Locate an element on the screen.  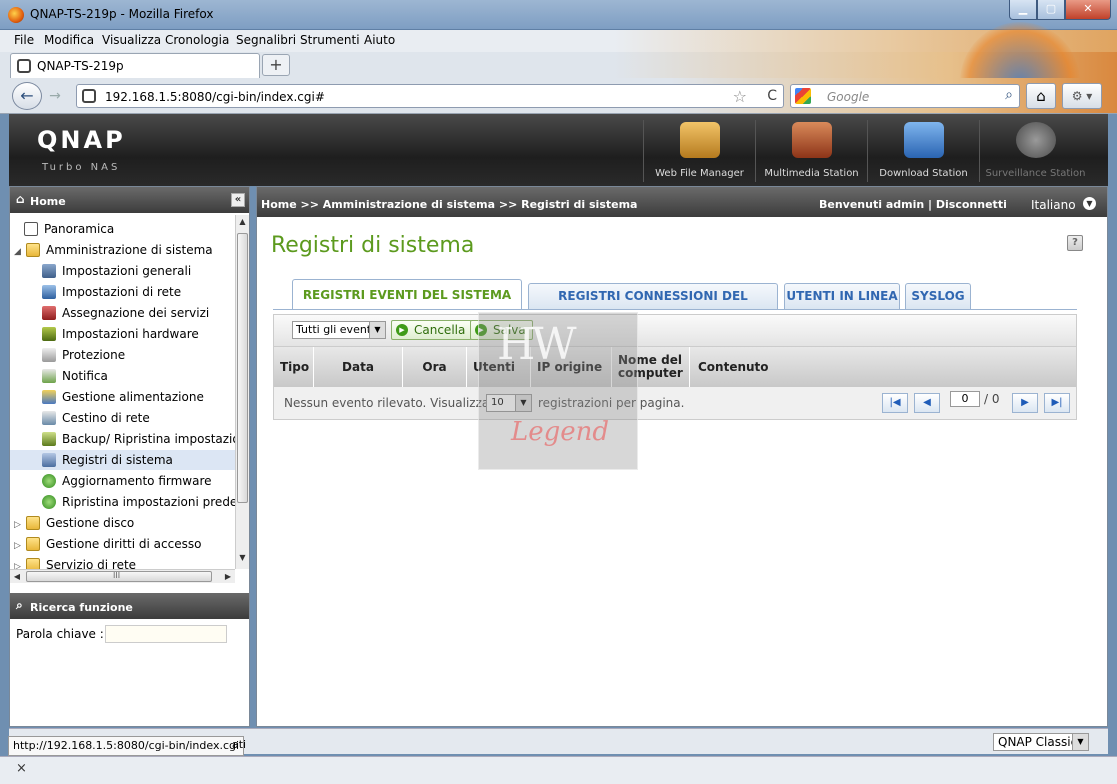
multimedia-station-button: Multimedia Station is located at coordinates (811, 151).